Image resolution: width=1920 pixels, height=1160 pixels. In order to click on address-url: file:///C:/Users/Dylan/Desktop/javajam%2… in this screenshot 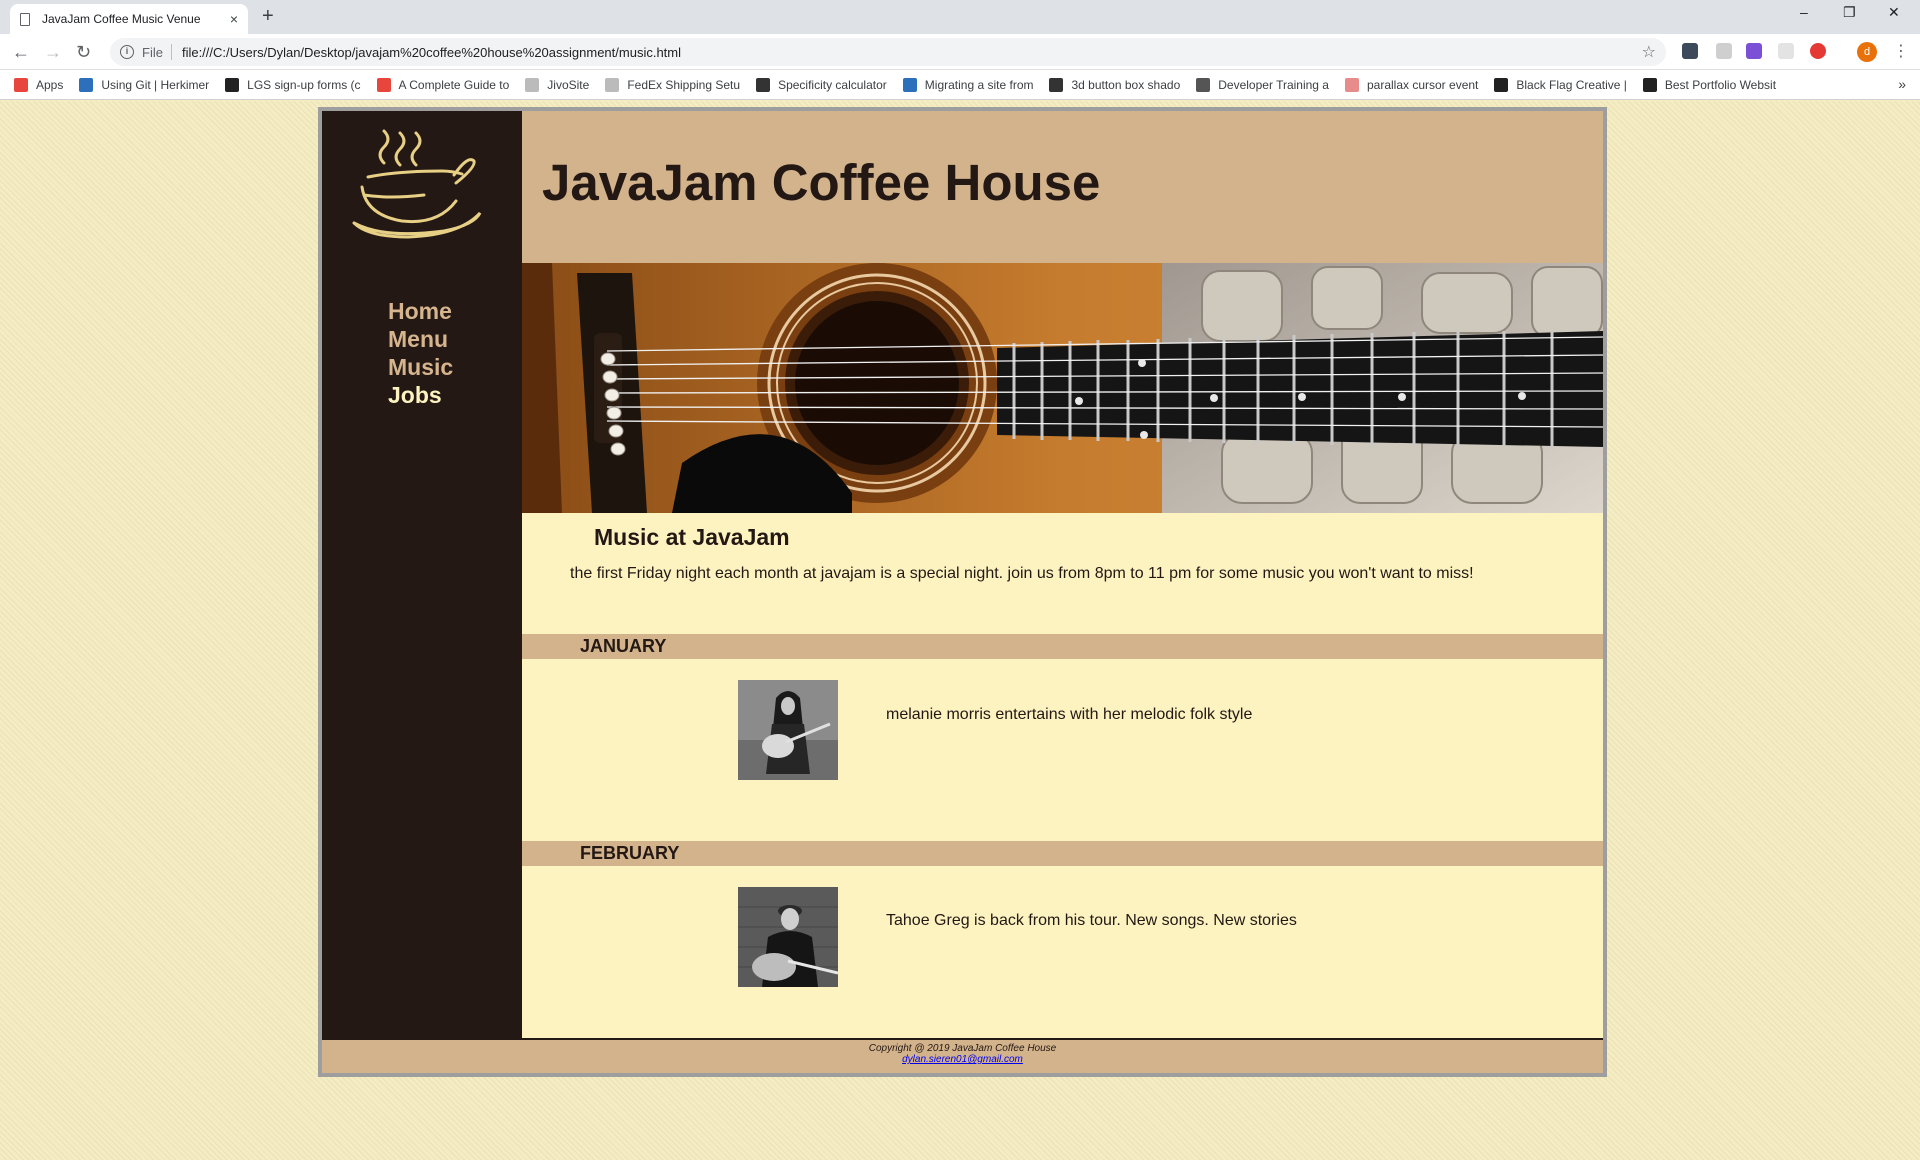, I will do `click(912, 52)`.